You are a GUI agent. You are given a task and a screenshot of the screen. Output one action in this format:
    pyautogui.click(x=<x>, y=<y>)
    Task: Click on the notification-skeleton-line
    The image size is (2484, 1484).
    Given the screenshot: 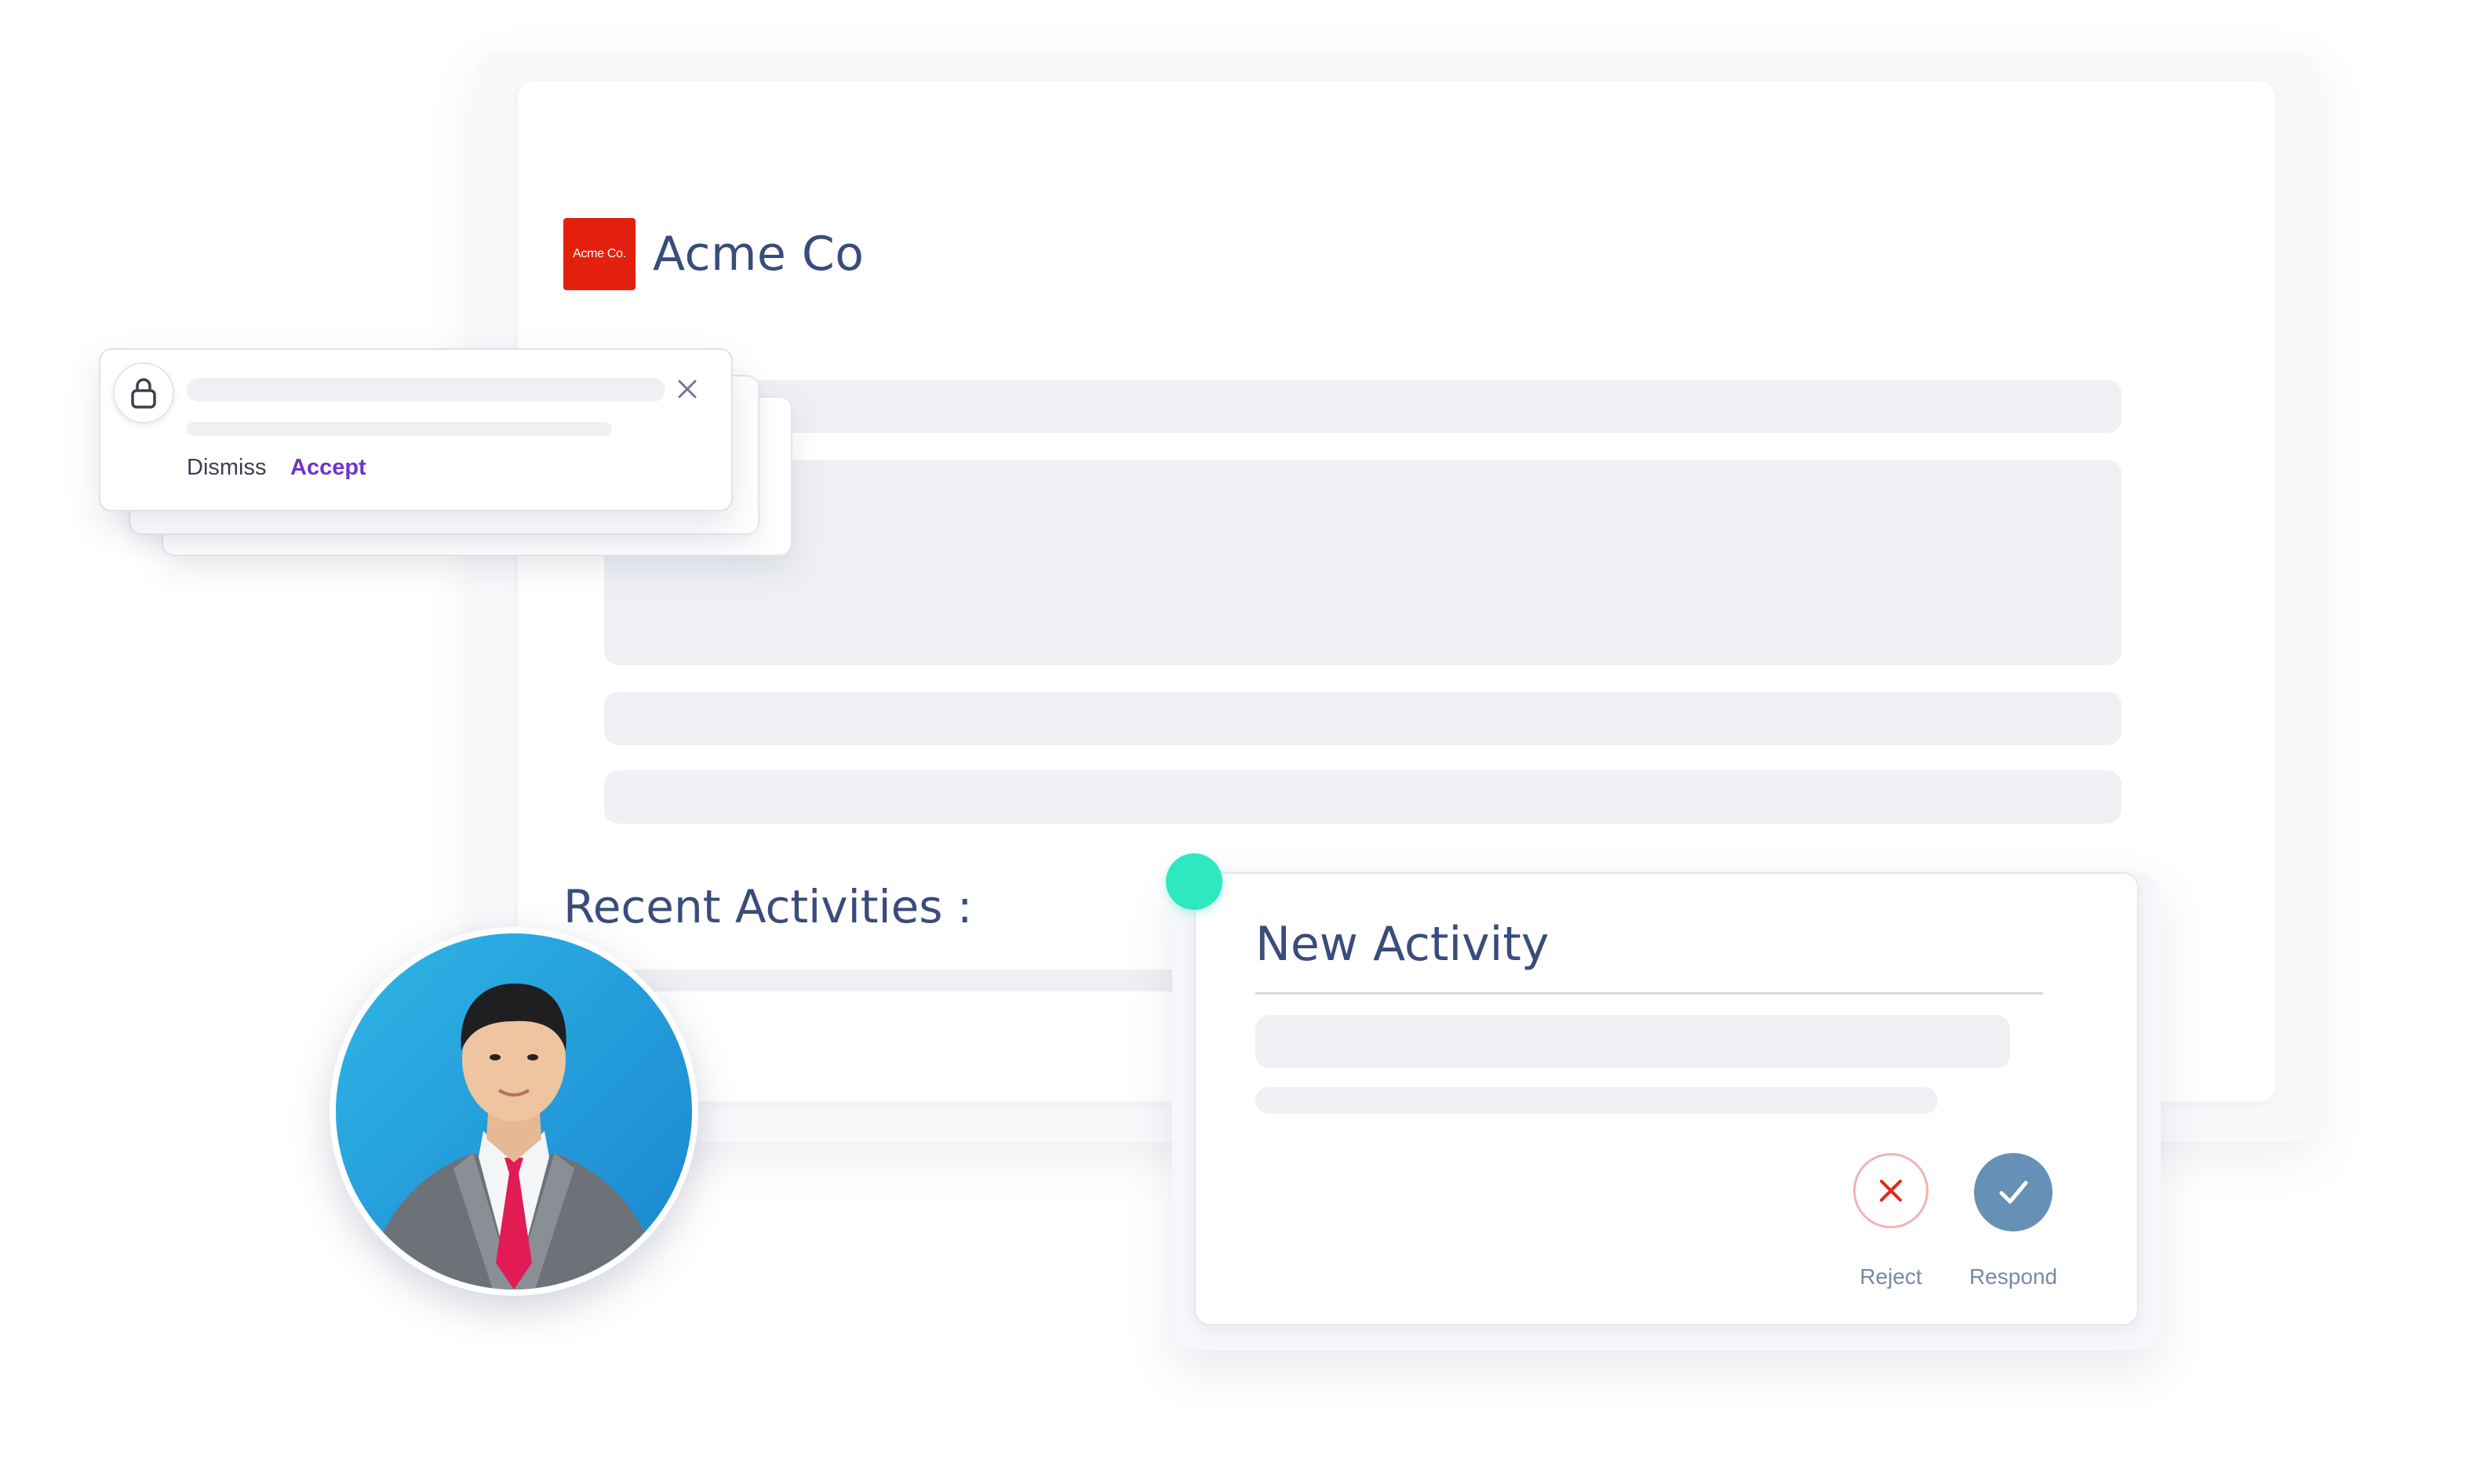 What is the action you would take?
    pyautogui.click(x=400, y=429)
    